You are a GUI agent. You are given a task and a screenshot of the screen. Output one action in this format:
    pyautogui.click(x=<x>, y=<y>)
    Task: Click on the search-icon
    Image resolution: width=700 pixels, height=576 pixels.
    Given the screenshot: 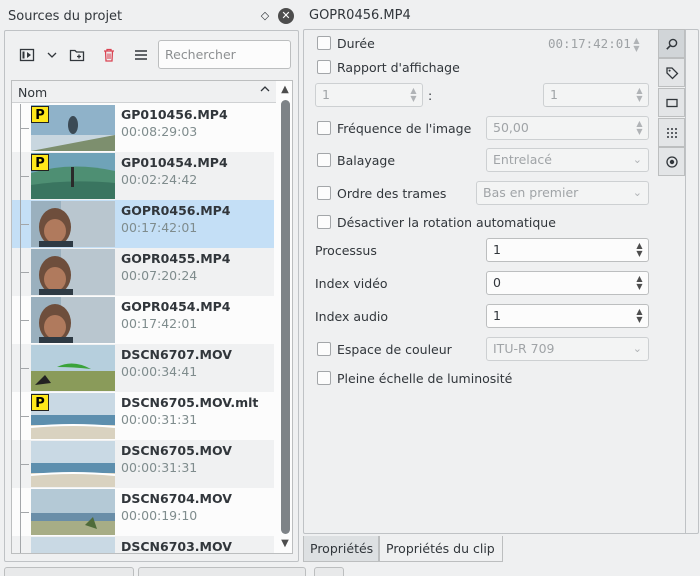 What is the action you would take?
    pyautogui.click(x=671, y=43)
    